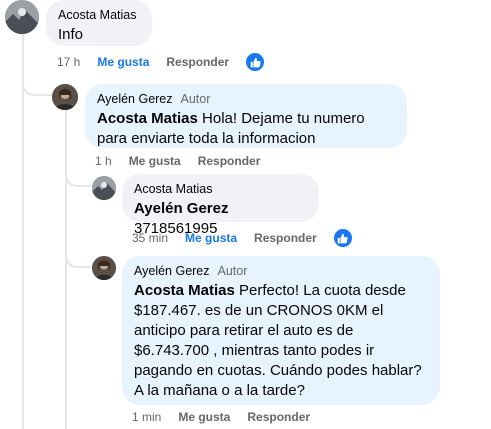  I want to click on comment-time: 17 h, so click(68, 62).